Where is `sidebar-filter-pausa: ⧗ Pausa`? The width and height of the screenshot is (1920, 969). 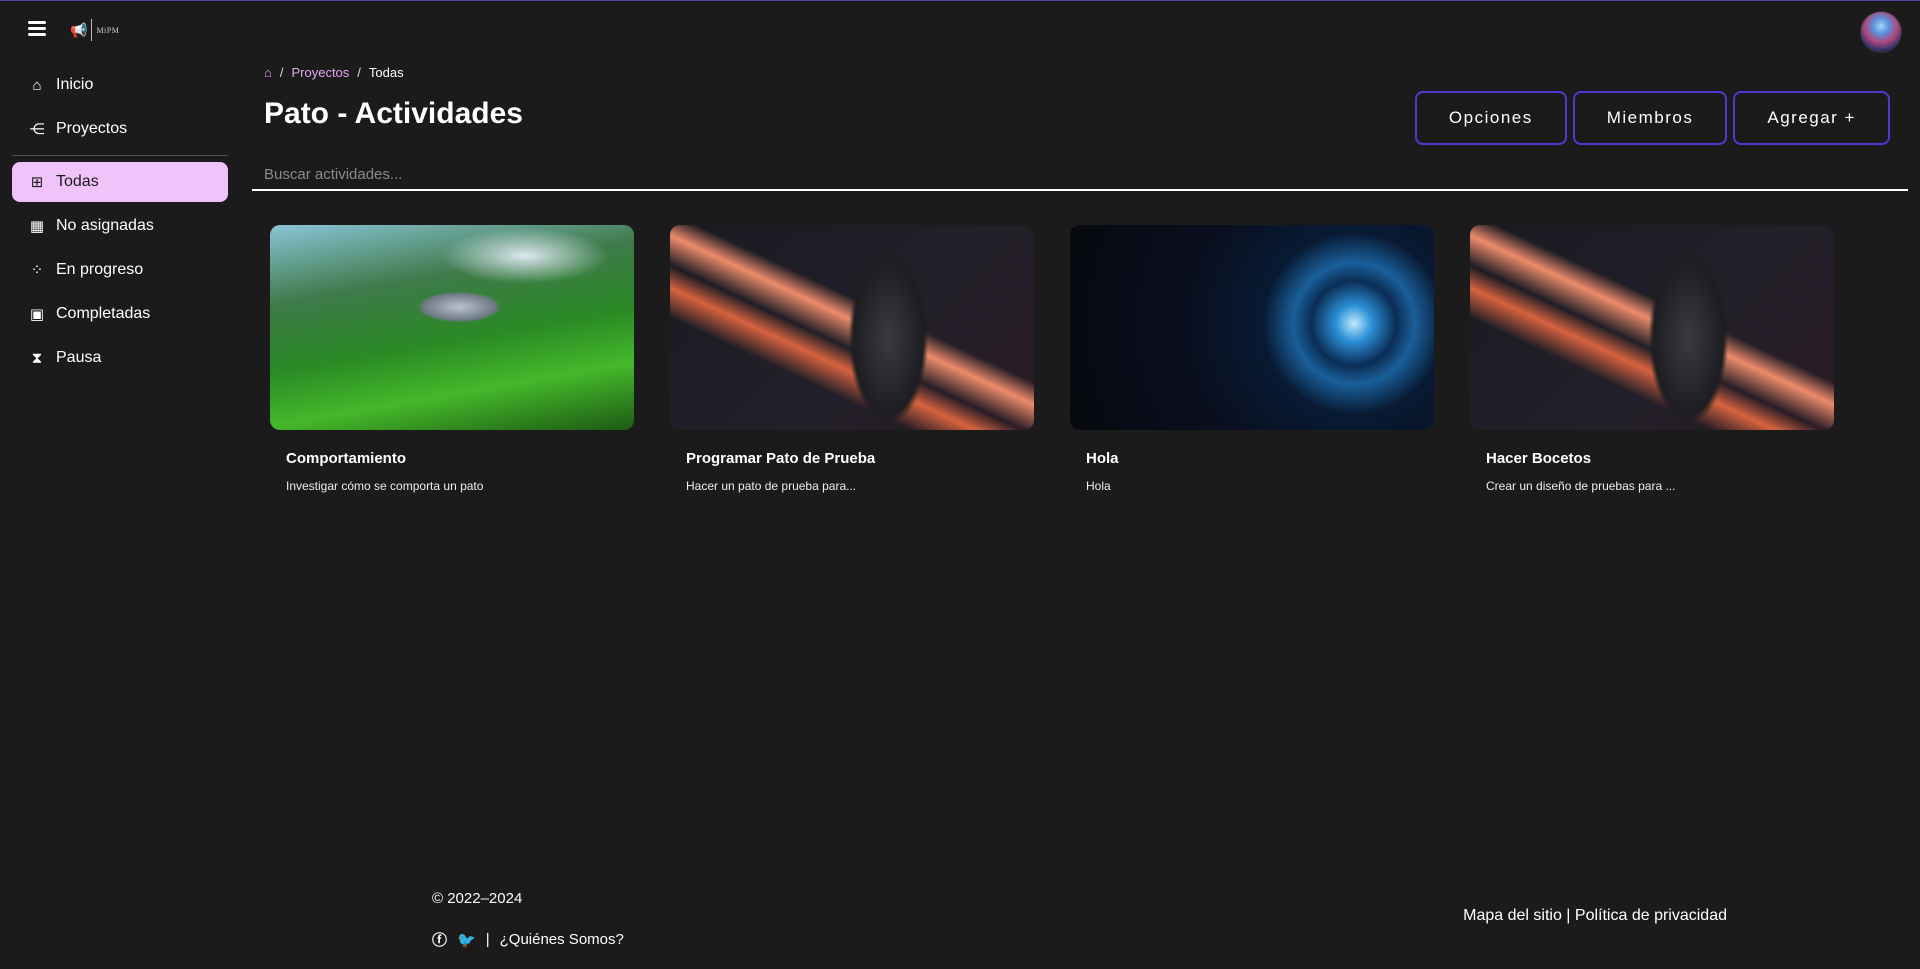 sidebar-filter-pausa: ⧗ Pausa is located at coordinates (120, 358).